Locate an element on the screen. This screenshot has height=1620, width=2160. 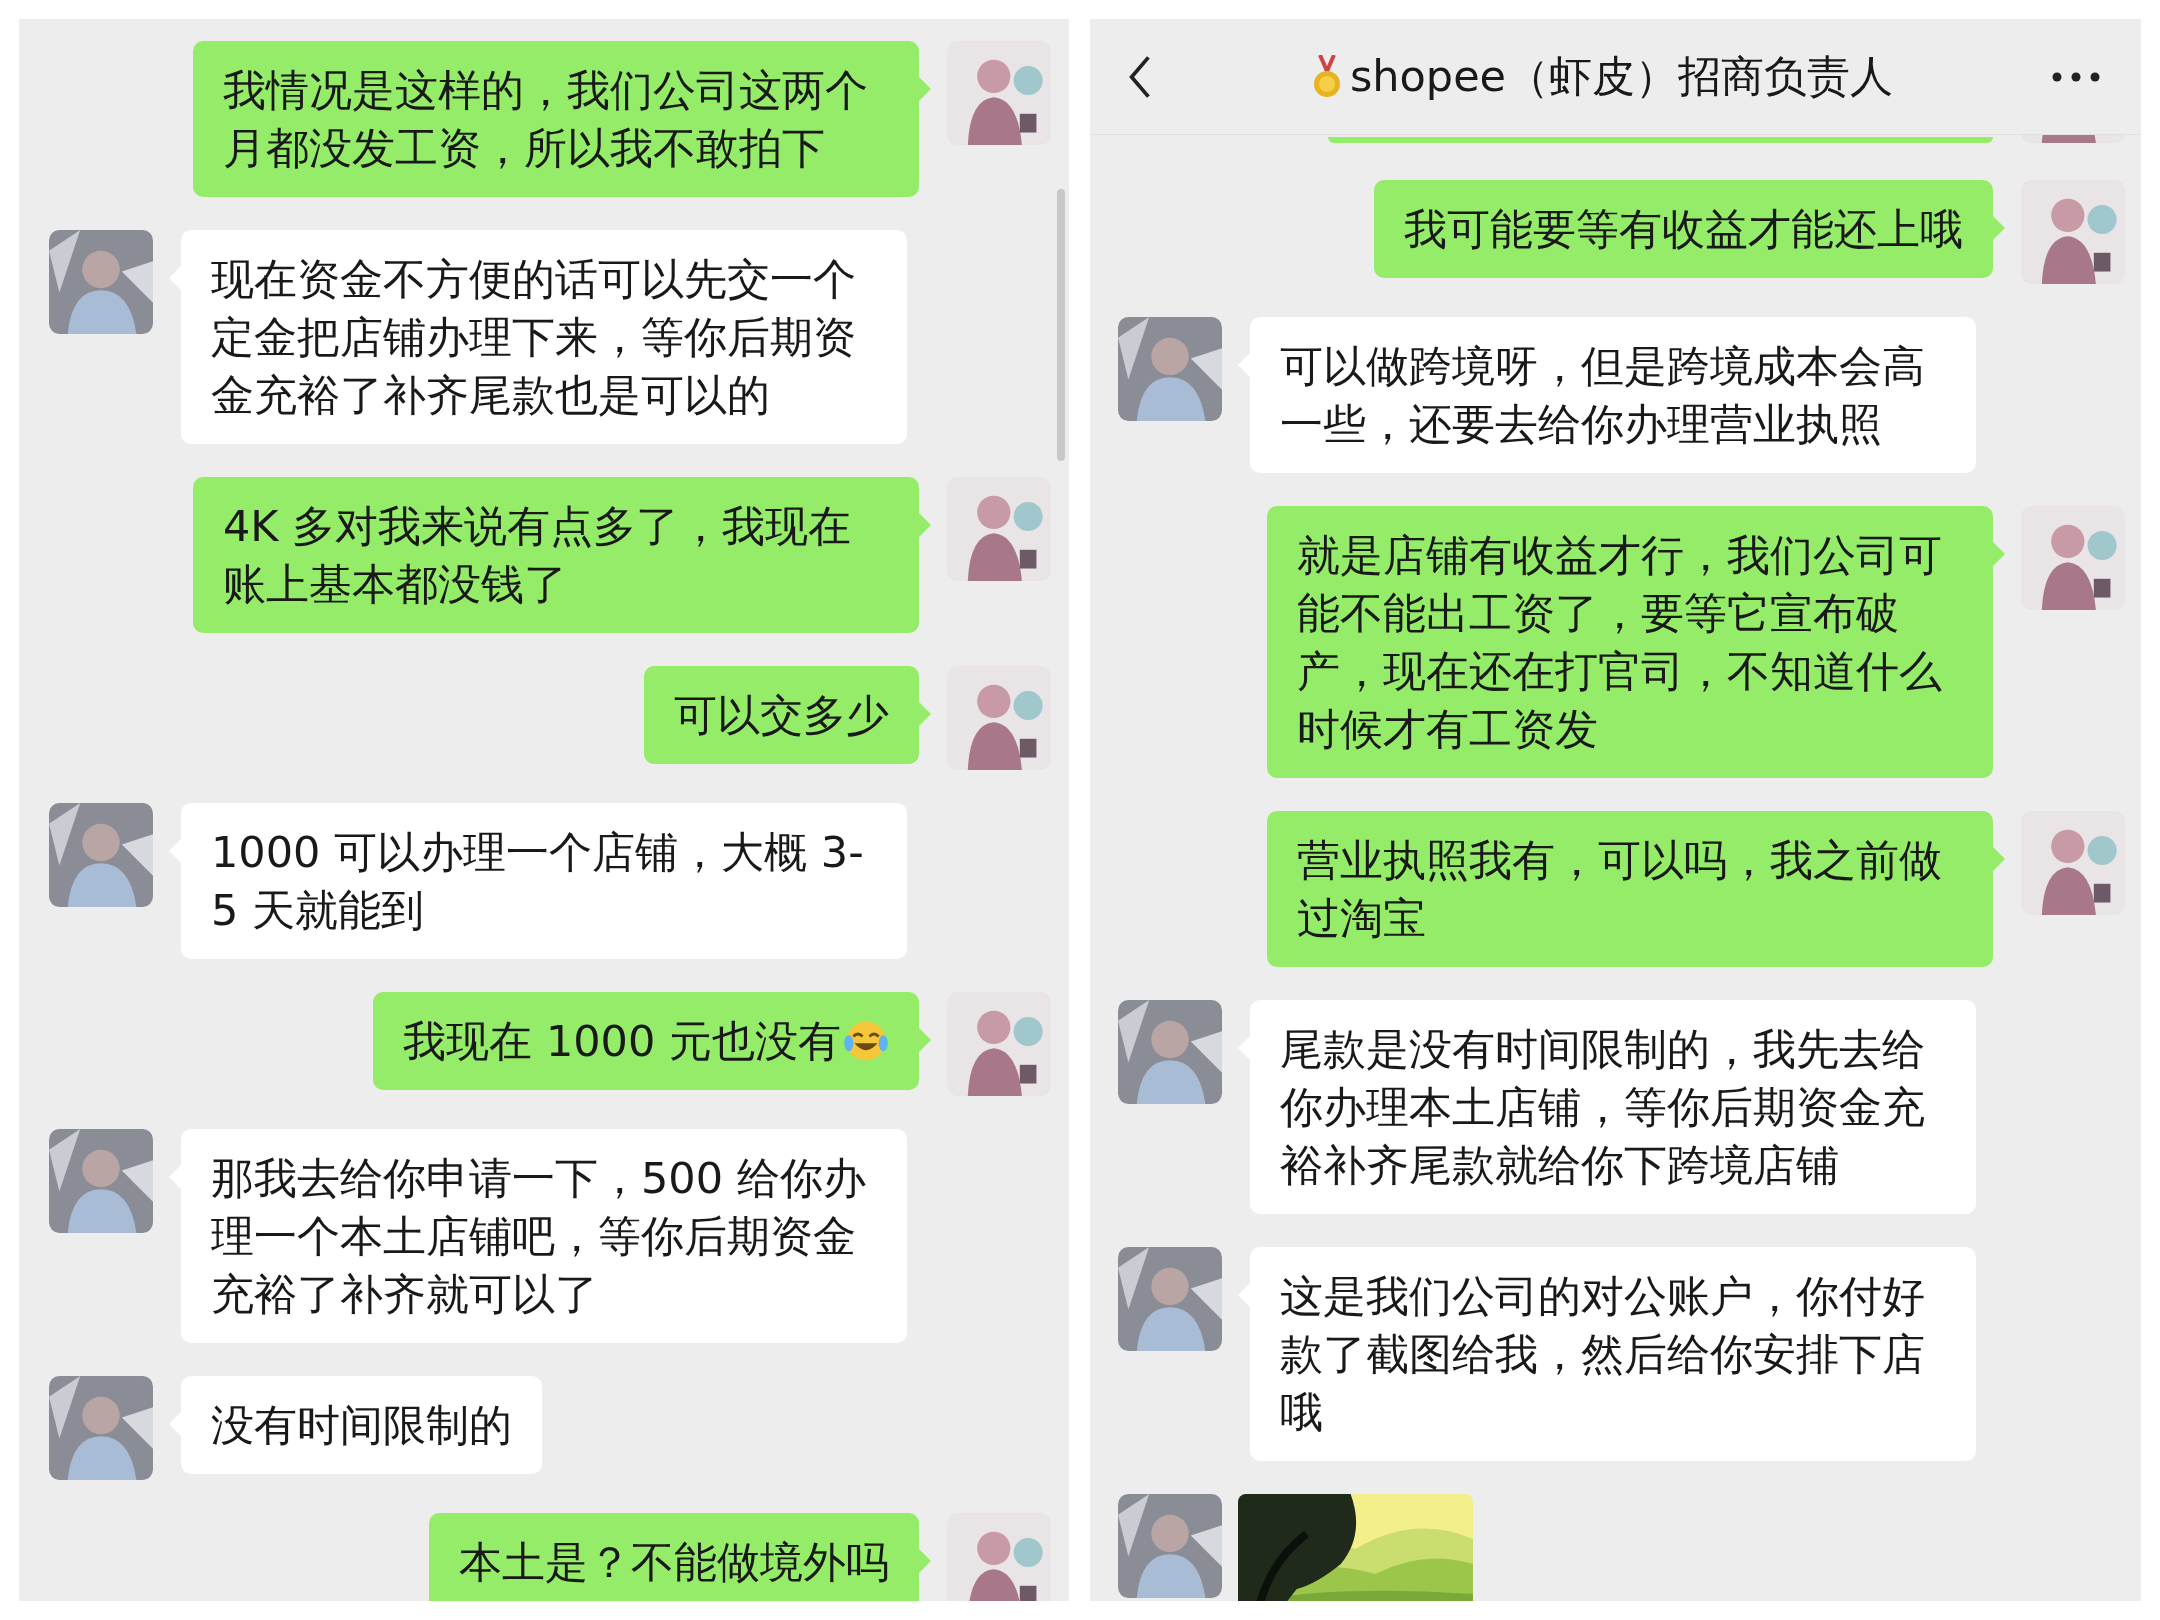
bubble-tail is located at coordinates (925, 1040).